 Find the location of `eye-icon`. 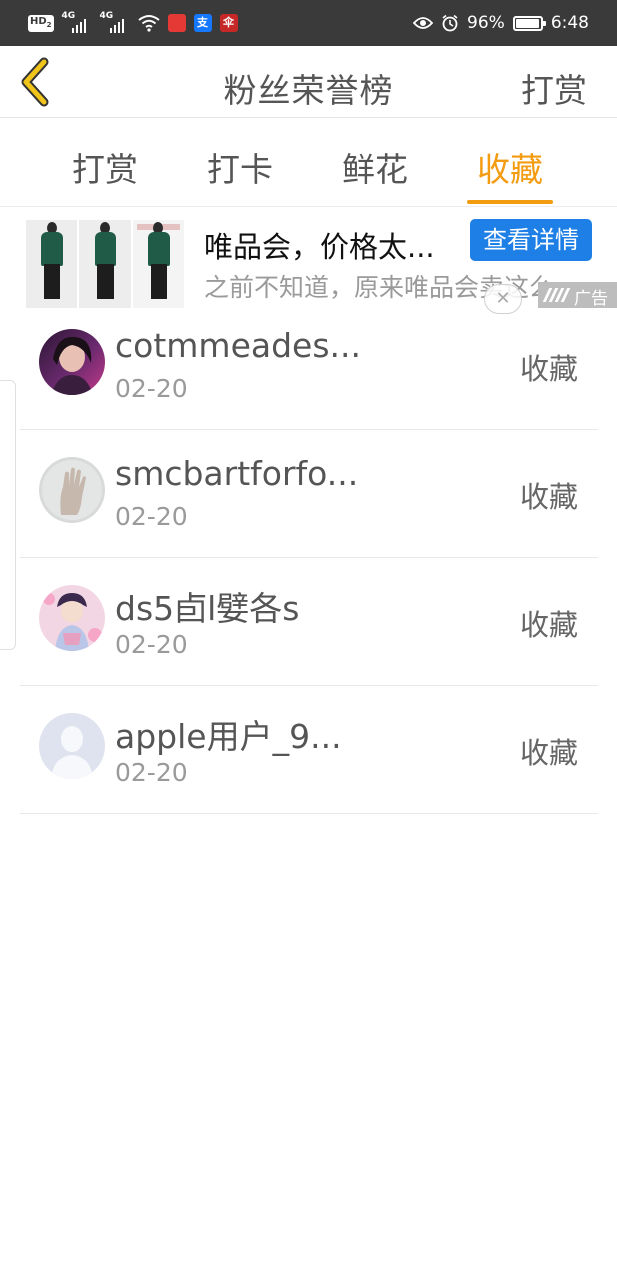

eye-icon is located at coordinates (423, 23).